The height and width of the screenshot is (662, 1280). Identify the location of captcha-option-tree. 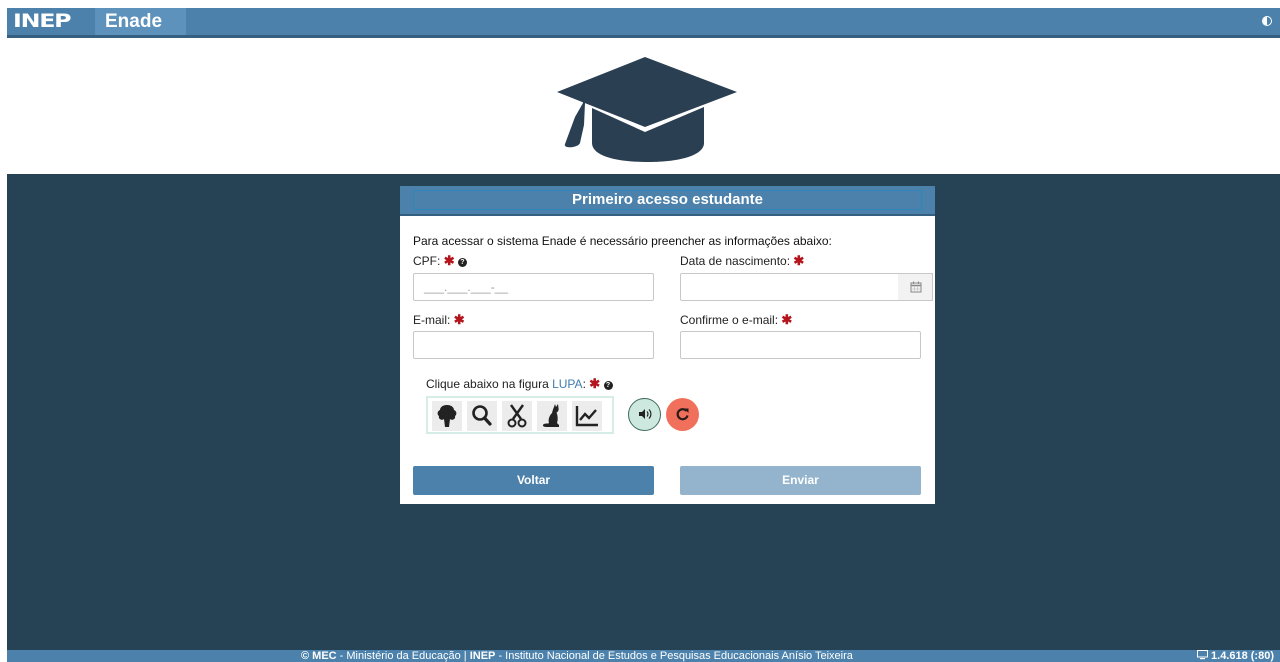
(447, 416).